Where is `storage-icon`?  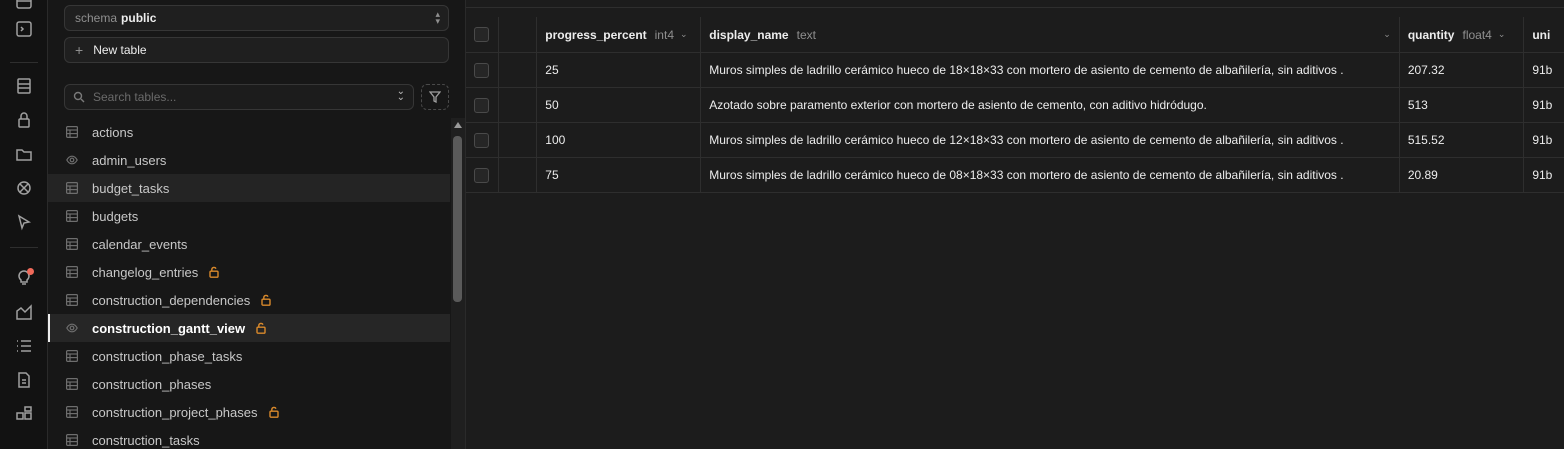
storage-icon is located at coordinates (24, 154).